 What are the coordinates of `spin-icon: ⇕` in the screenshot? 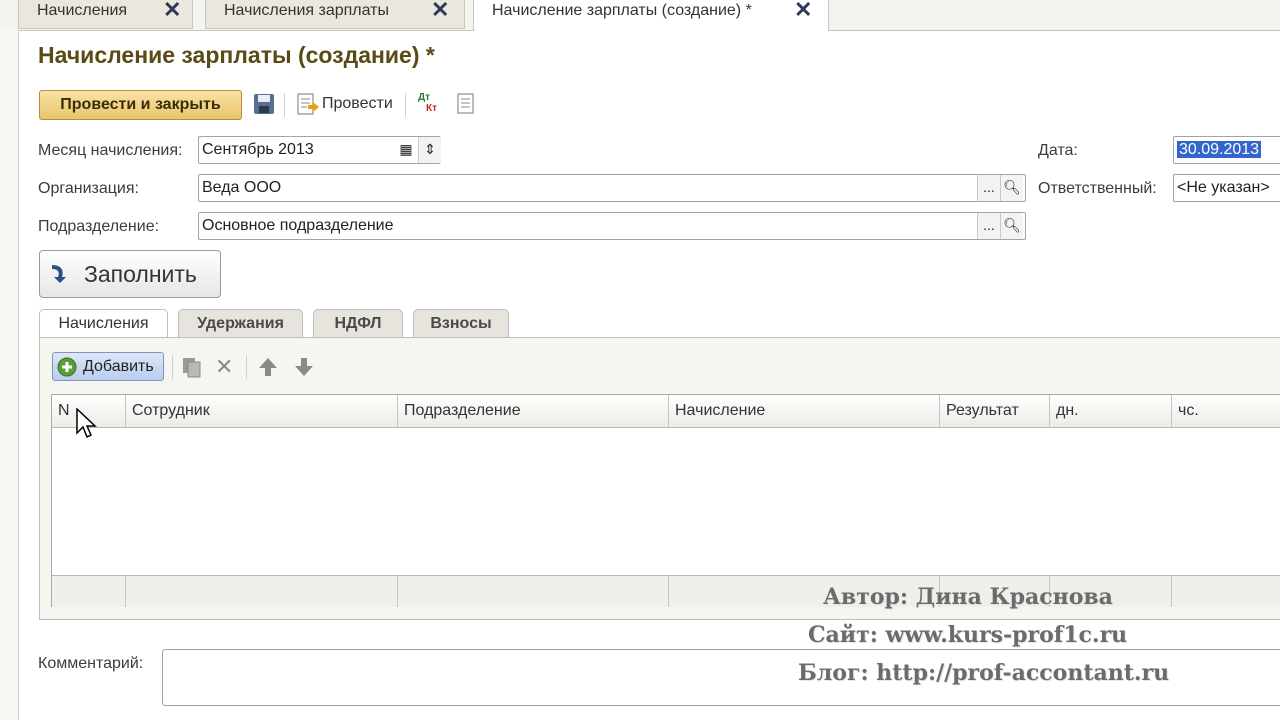 It's located at (429, 150).